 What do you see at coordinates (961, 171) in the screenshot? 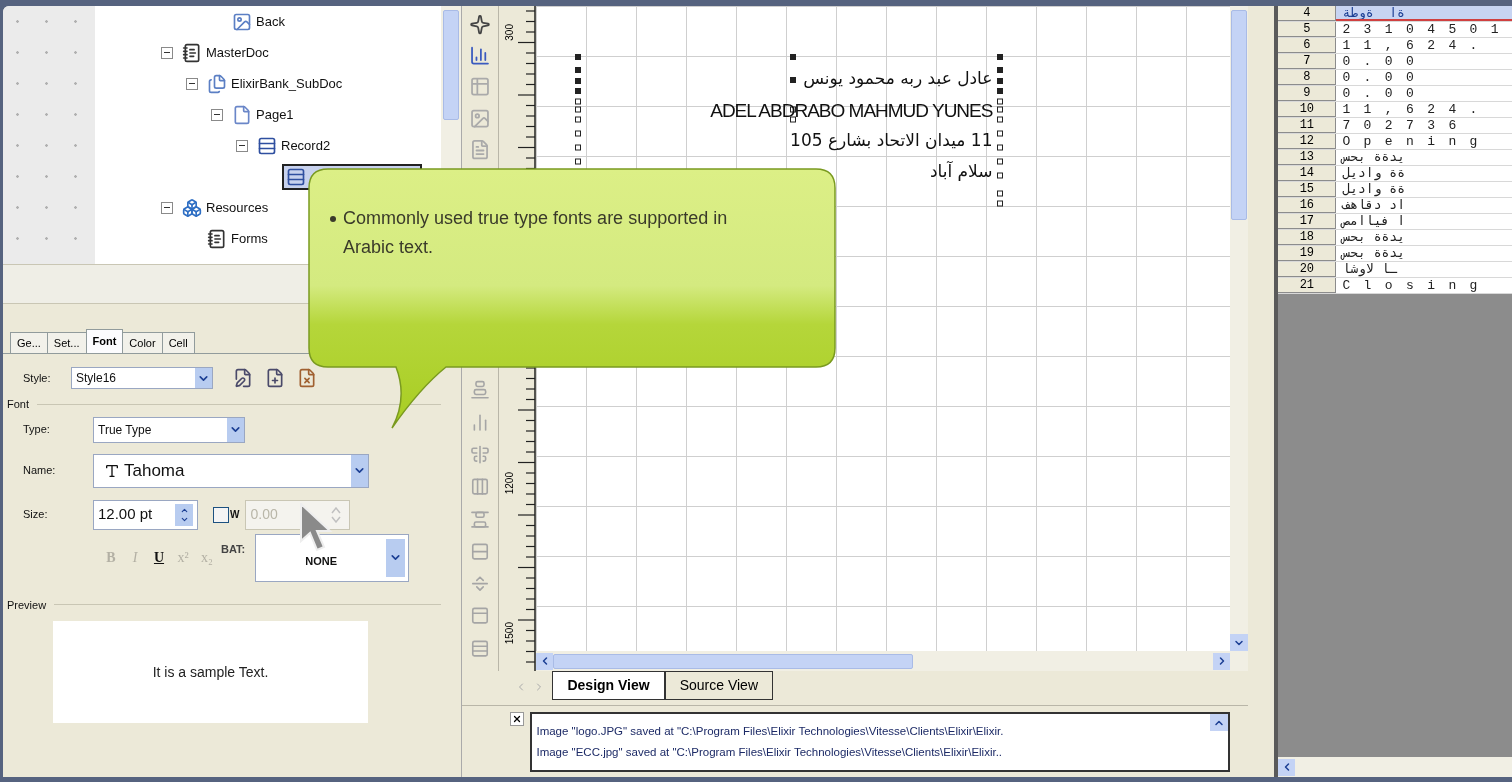
I see `canvas-text-line: سلام آباد` at bounding box center [961, 171].